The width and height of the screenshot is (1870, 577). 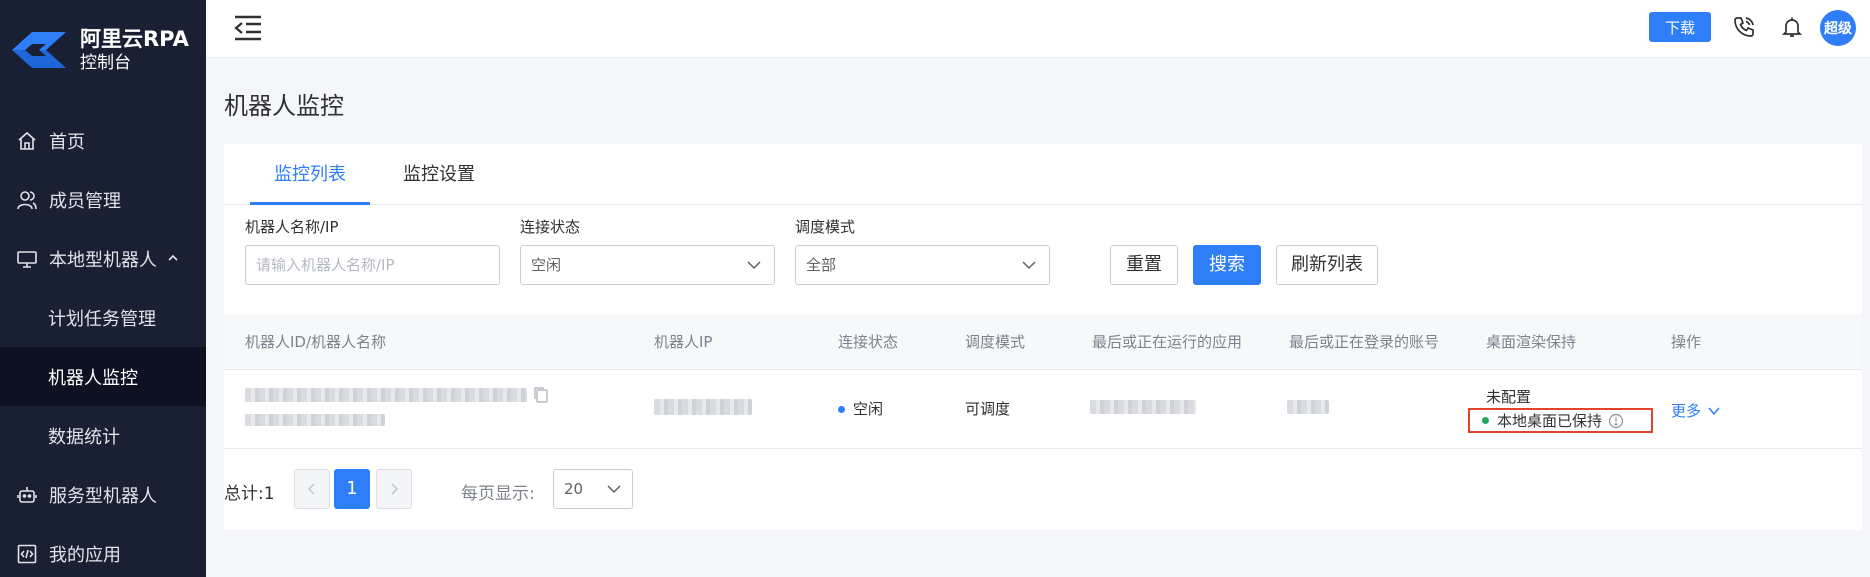 I want to click on sidebar-item-label: 数据统计, so click(x=84, y=437).